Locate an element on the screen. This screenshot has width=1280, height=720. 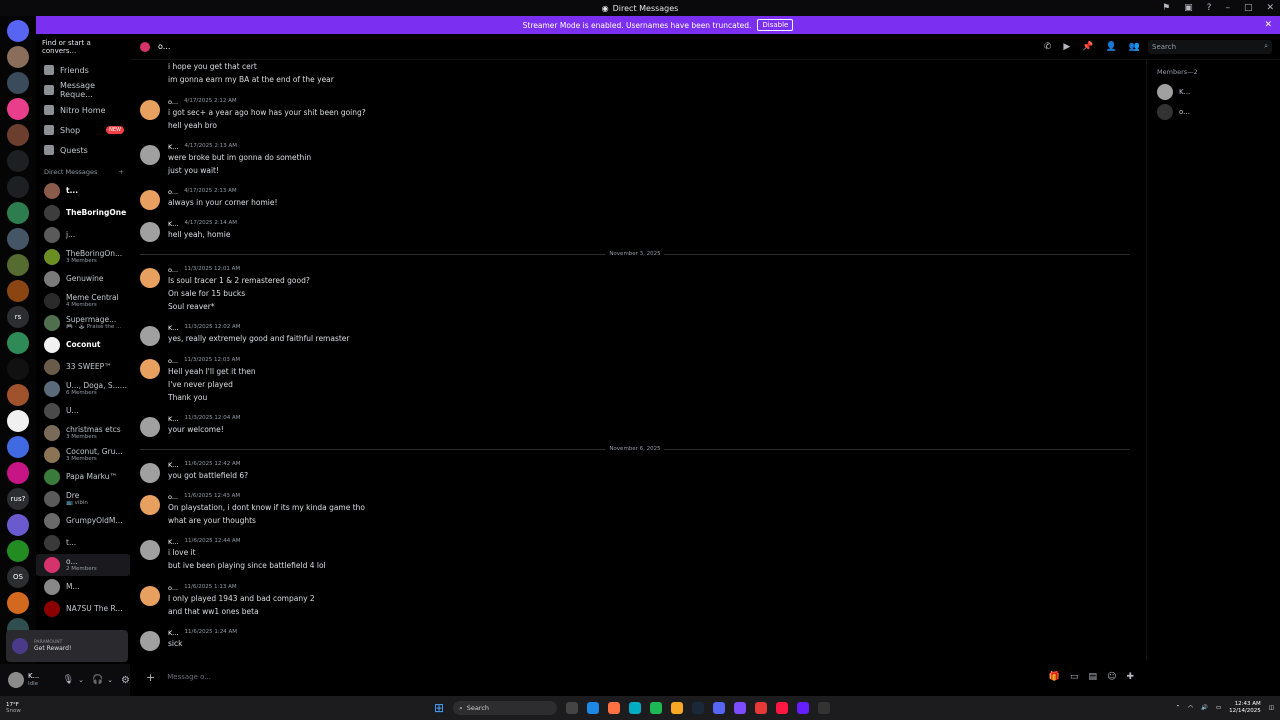
emoji-icon: ☺ is located at coordinates (1111, 677).